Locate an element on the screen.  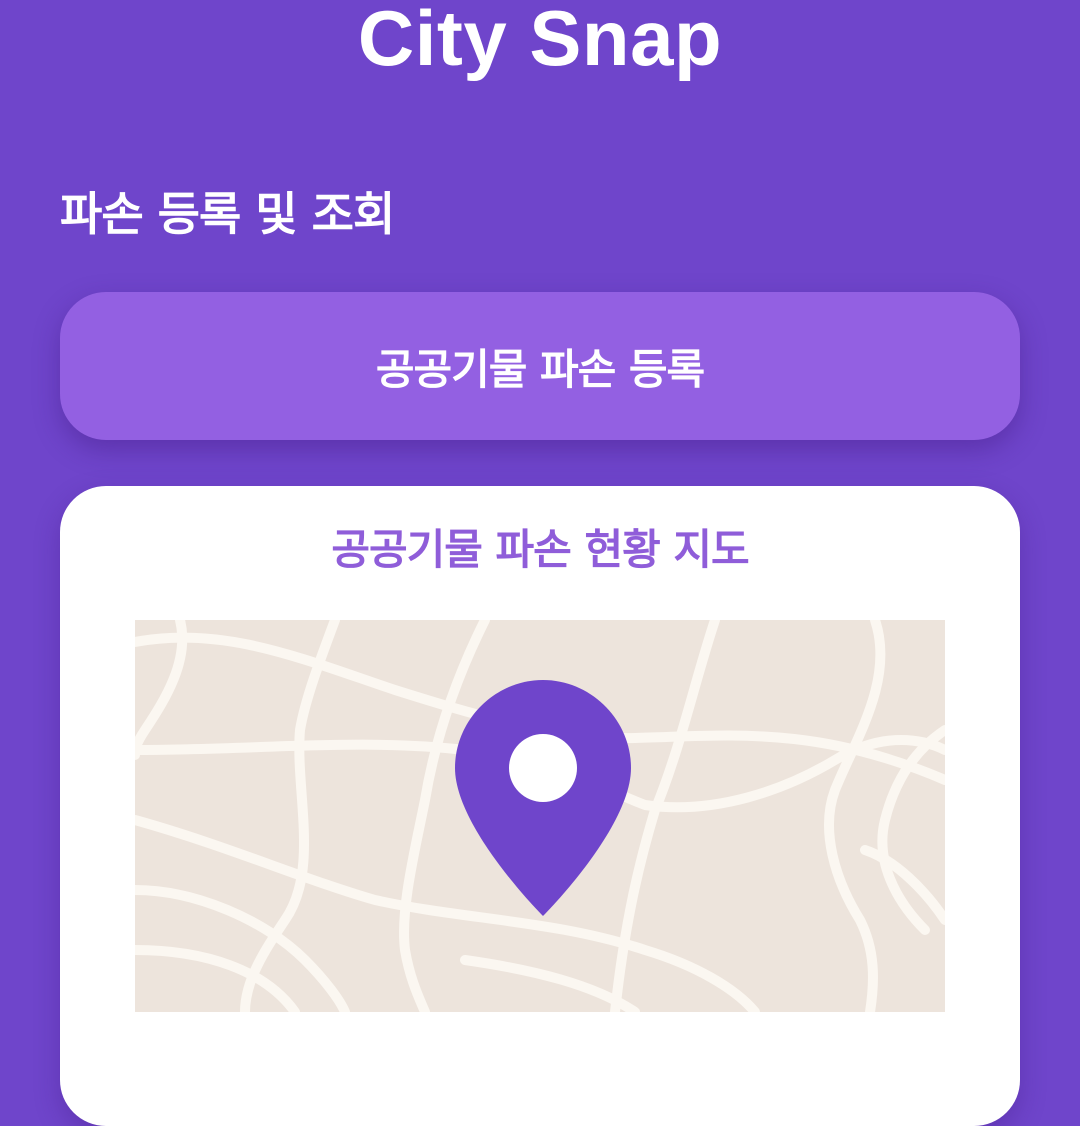
register-damage-button: 공공기물 파손 등록 is located at coordinates (540, 366).